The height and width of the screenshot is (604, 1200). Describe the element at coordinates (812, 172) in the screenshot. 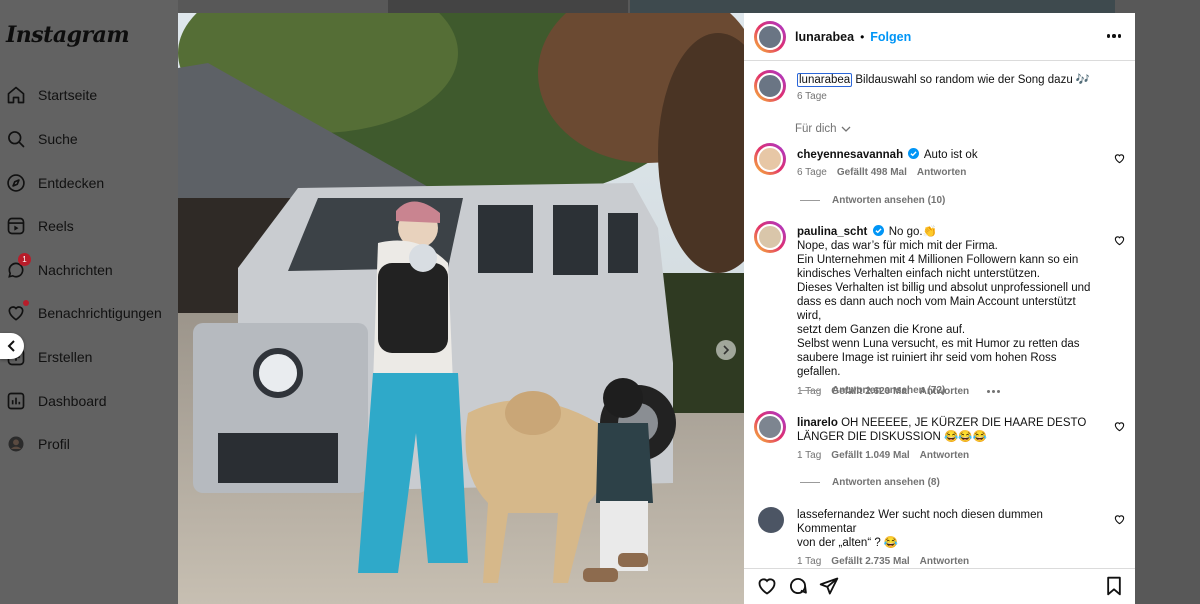

I see `comment-time: 6 Tage` at that location.